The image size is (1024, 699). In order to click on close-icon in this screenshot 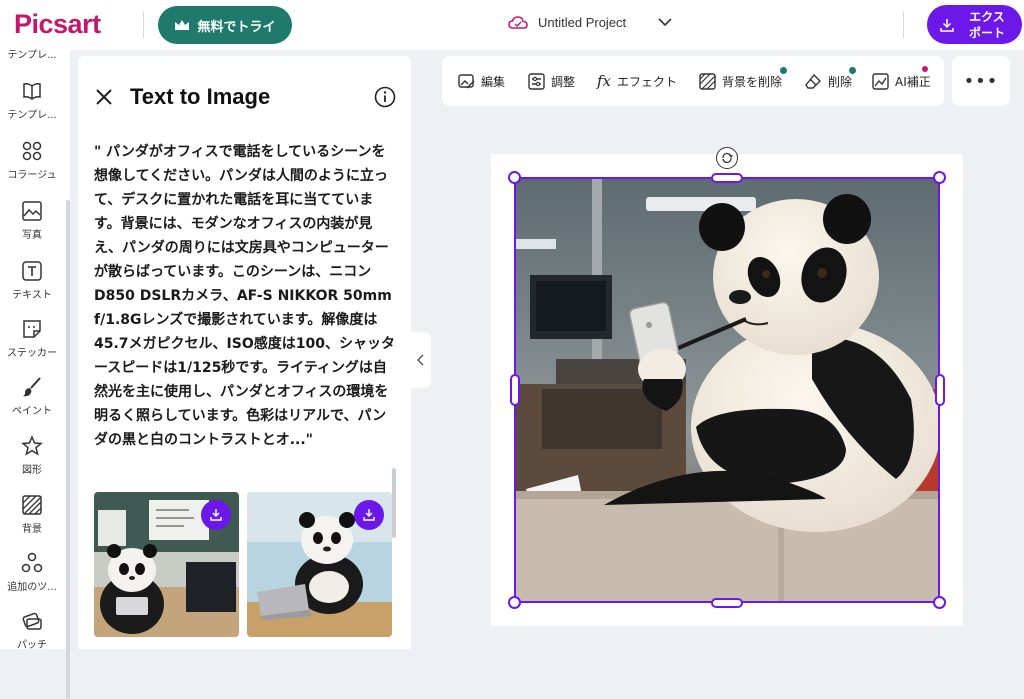, I will do `click(104, 97)`.